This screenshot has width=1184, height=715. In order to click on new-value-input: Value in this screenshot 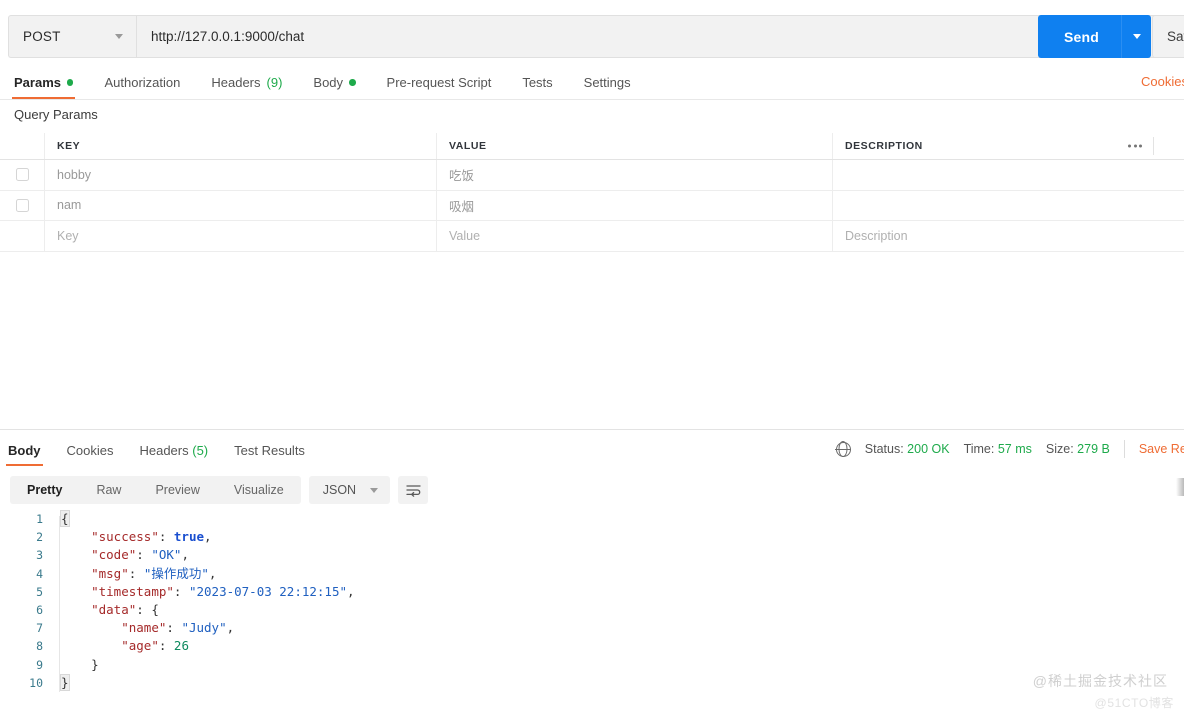, I will do `click(635, 236)`.